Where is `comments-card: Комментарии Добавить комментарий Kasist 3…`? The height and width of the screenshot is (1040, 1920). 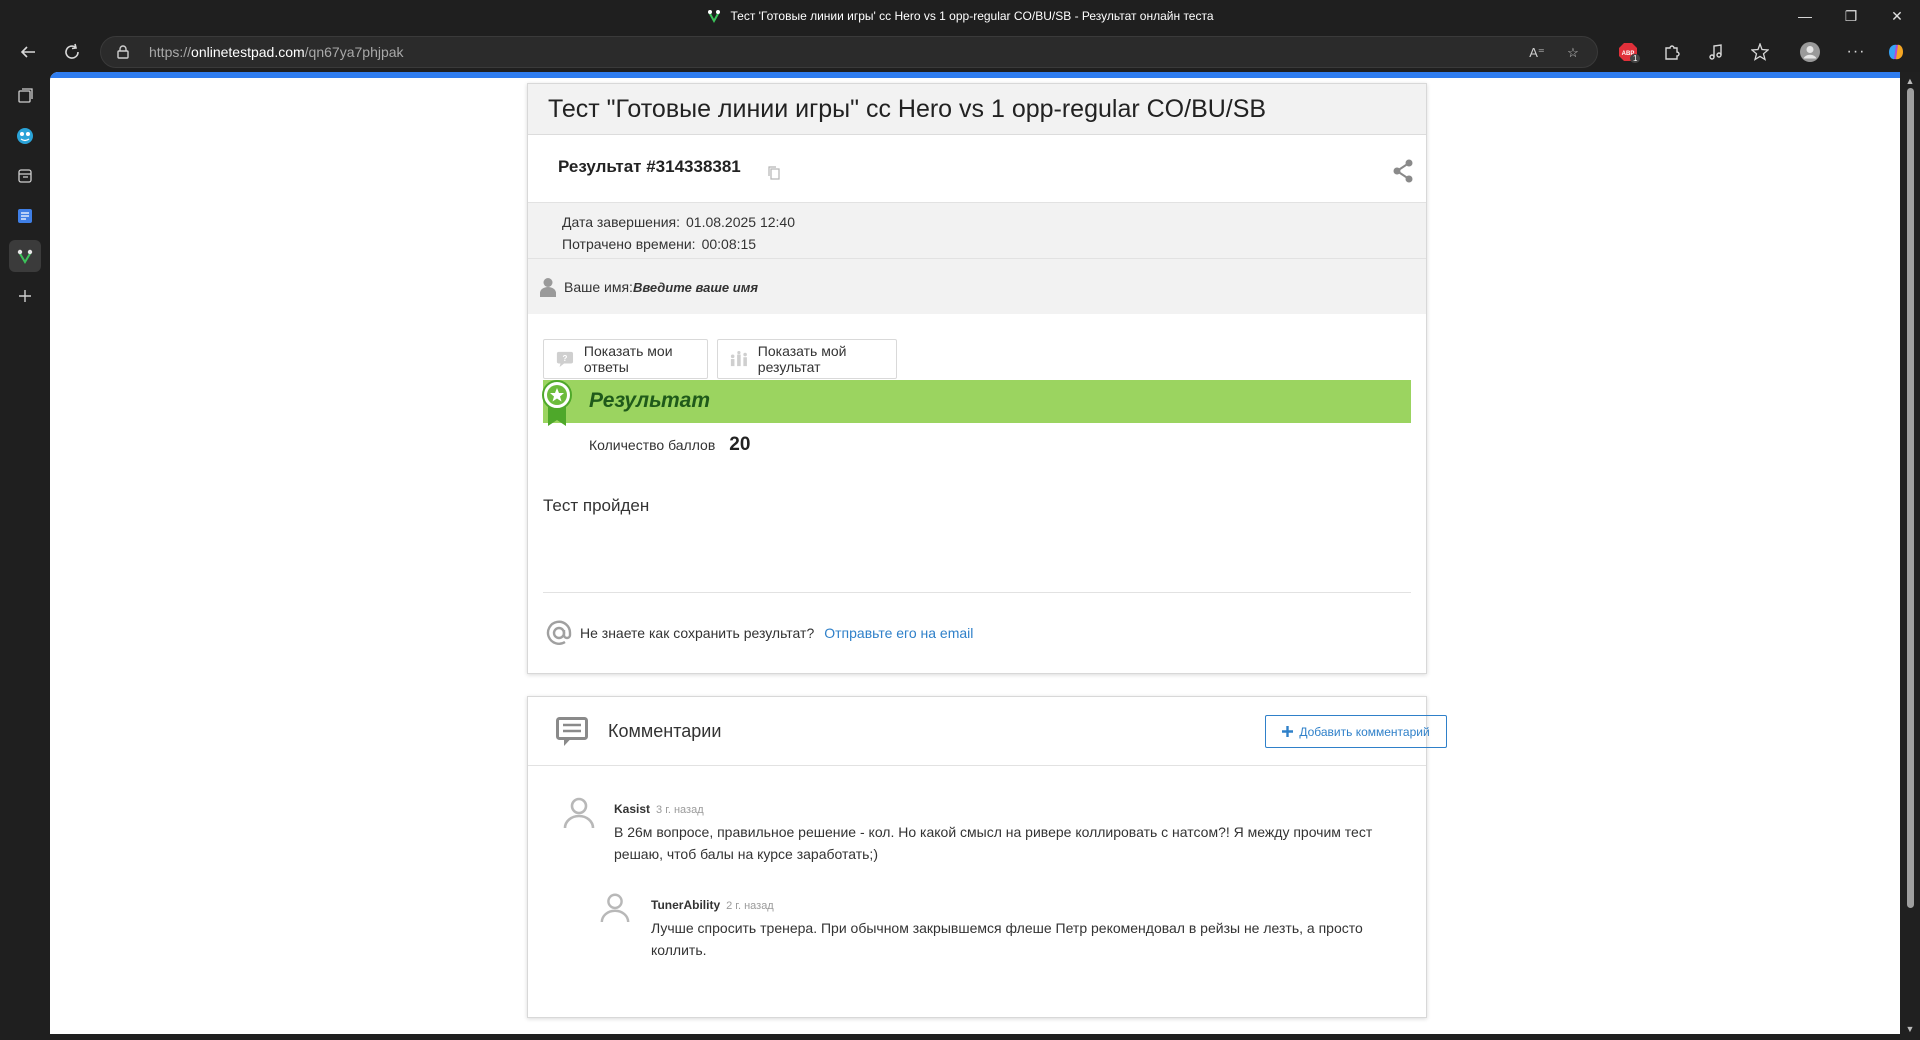
comments-card: Комментарии Добавить комментарий Kasist 3… is located at coordinates (987, 857).